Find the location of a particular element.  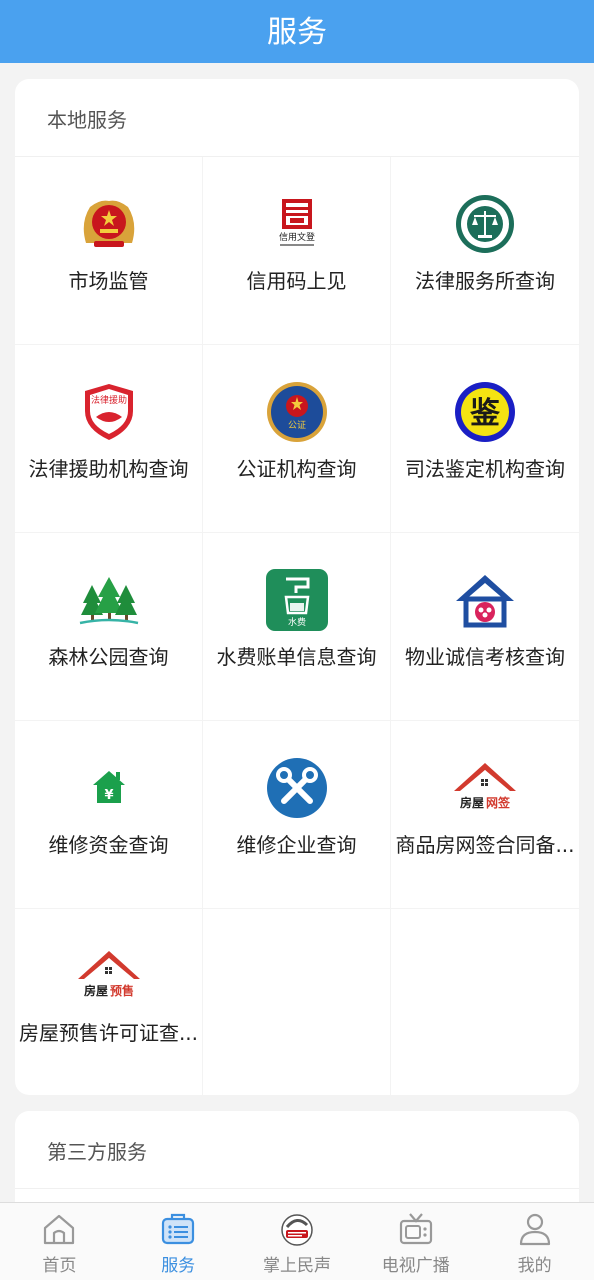

service-property-credit: 物业诚信考核查询 is located at coordinates (485, 627).